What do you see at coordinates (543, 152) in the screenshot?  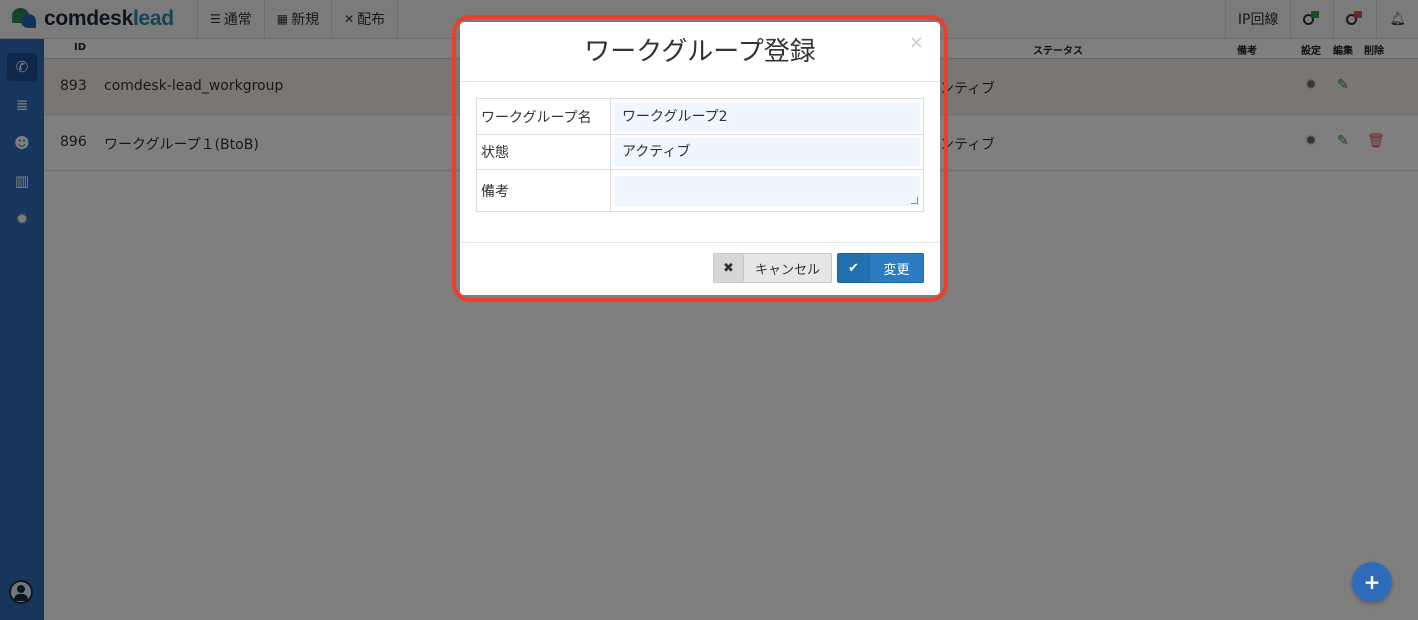 I see `state-label: 状態` at bounding box center [543, 152].